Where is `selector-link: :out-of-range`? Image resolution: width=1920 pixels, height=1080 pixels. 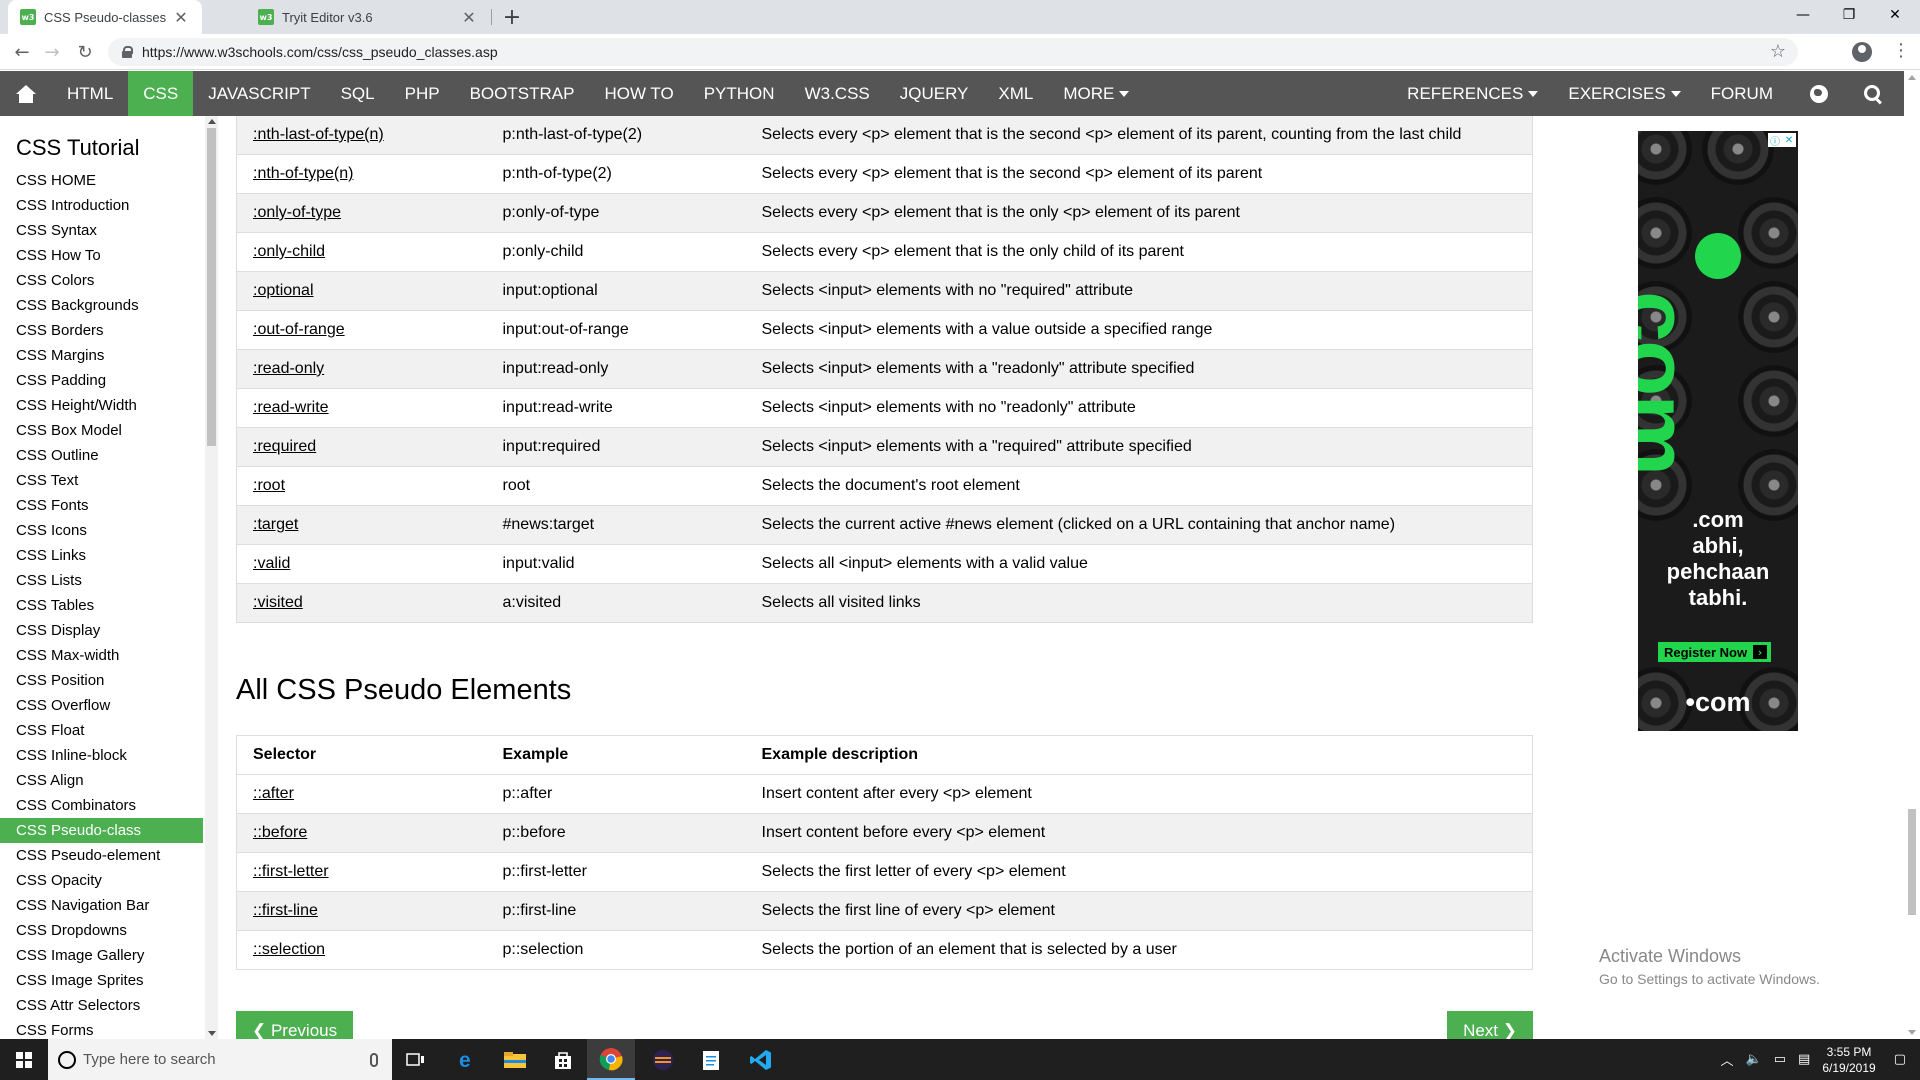 selector-link: :out-of-range is located at coordinates (299, 329).